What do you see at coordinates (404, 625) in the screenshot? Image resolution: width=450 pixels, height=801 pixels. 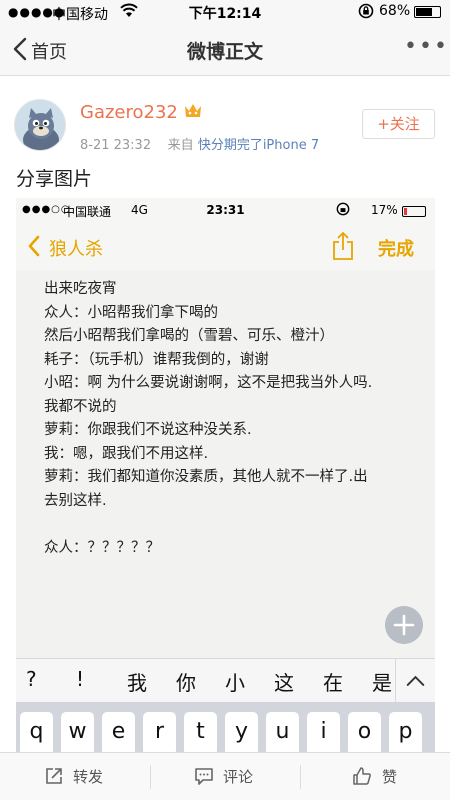 I see `add-icon` at bounding box center [404, 625].